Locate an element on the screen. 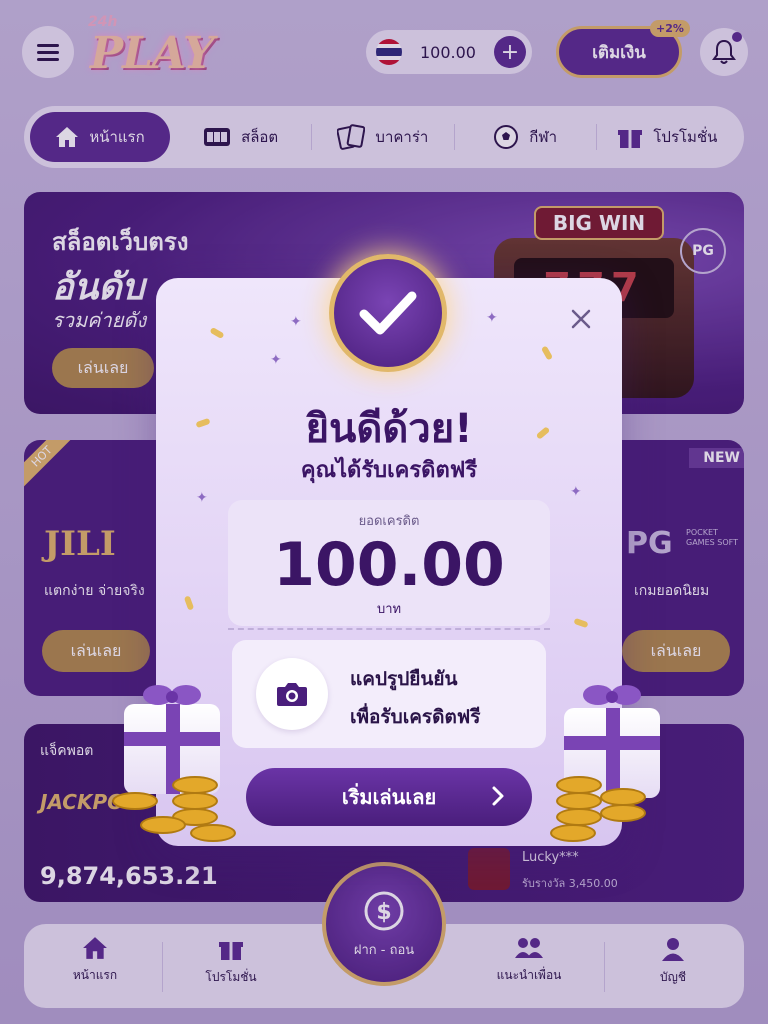 The image size is (768, 1024). close-icon is located at coordinates (581, 319).